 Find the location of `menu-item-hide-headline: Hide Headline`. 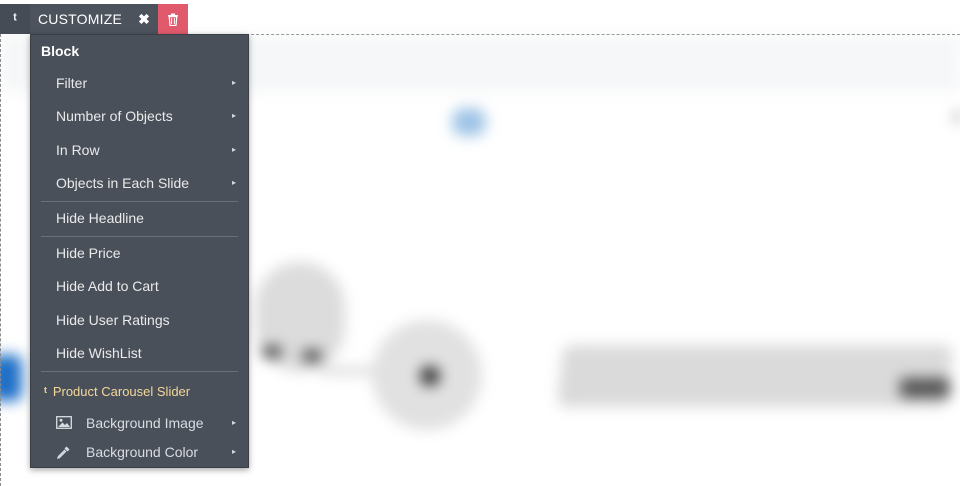

menu-item-hide-headline: Hide Headline is located at coordinates (147, 218).